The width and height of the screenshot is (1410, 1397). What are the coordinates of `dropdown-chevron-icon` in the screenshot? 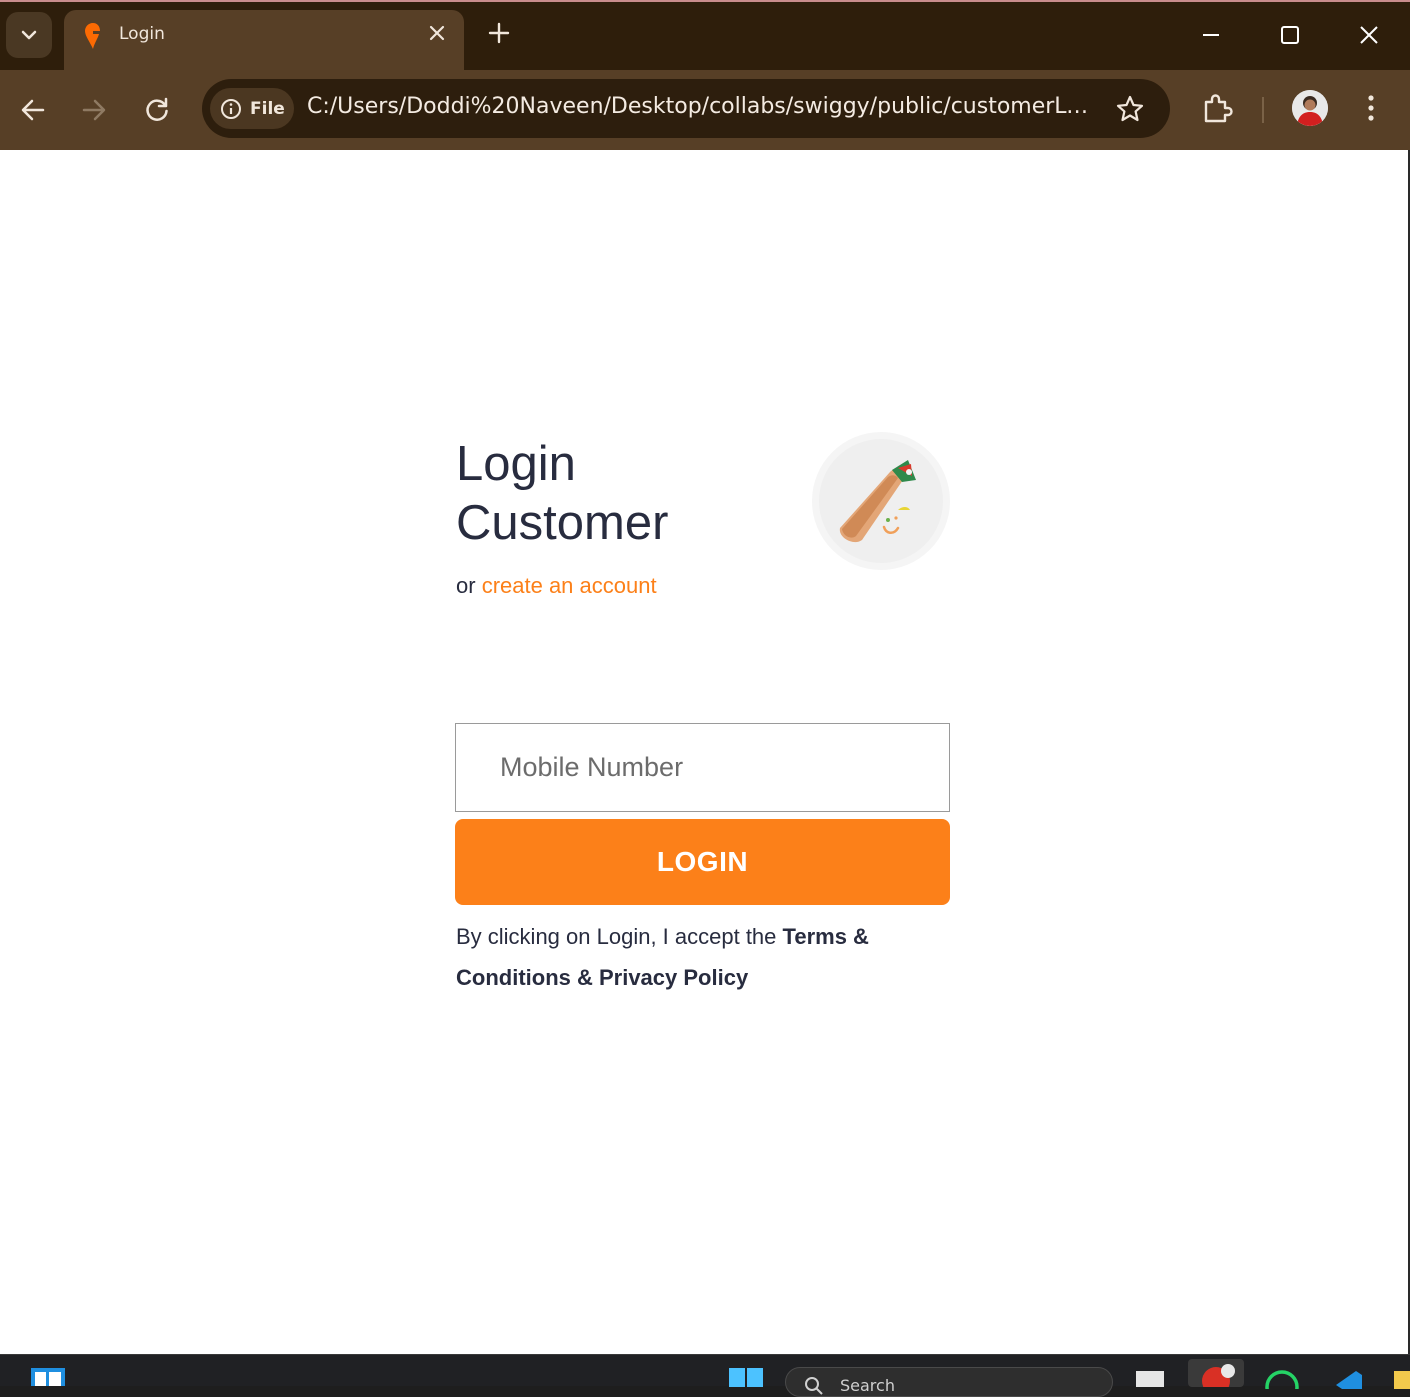 It's located at (29, 35).